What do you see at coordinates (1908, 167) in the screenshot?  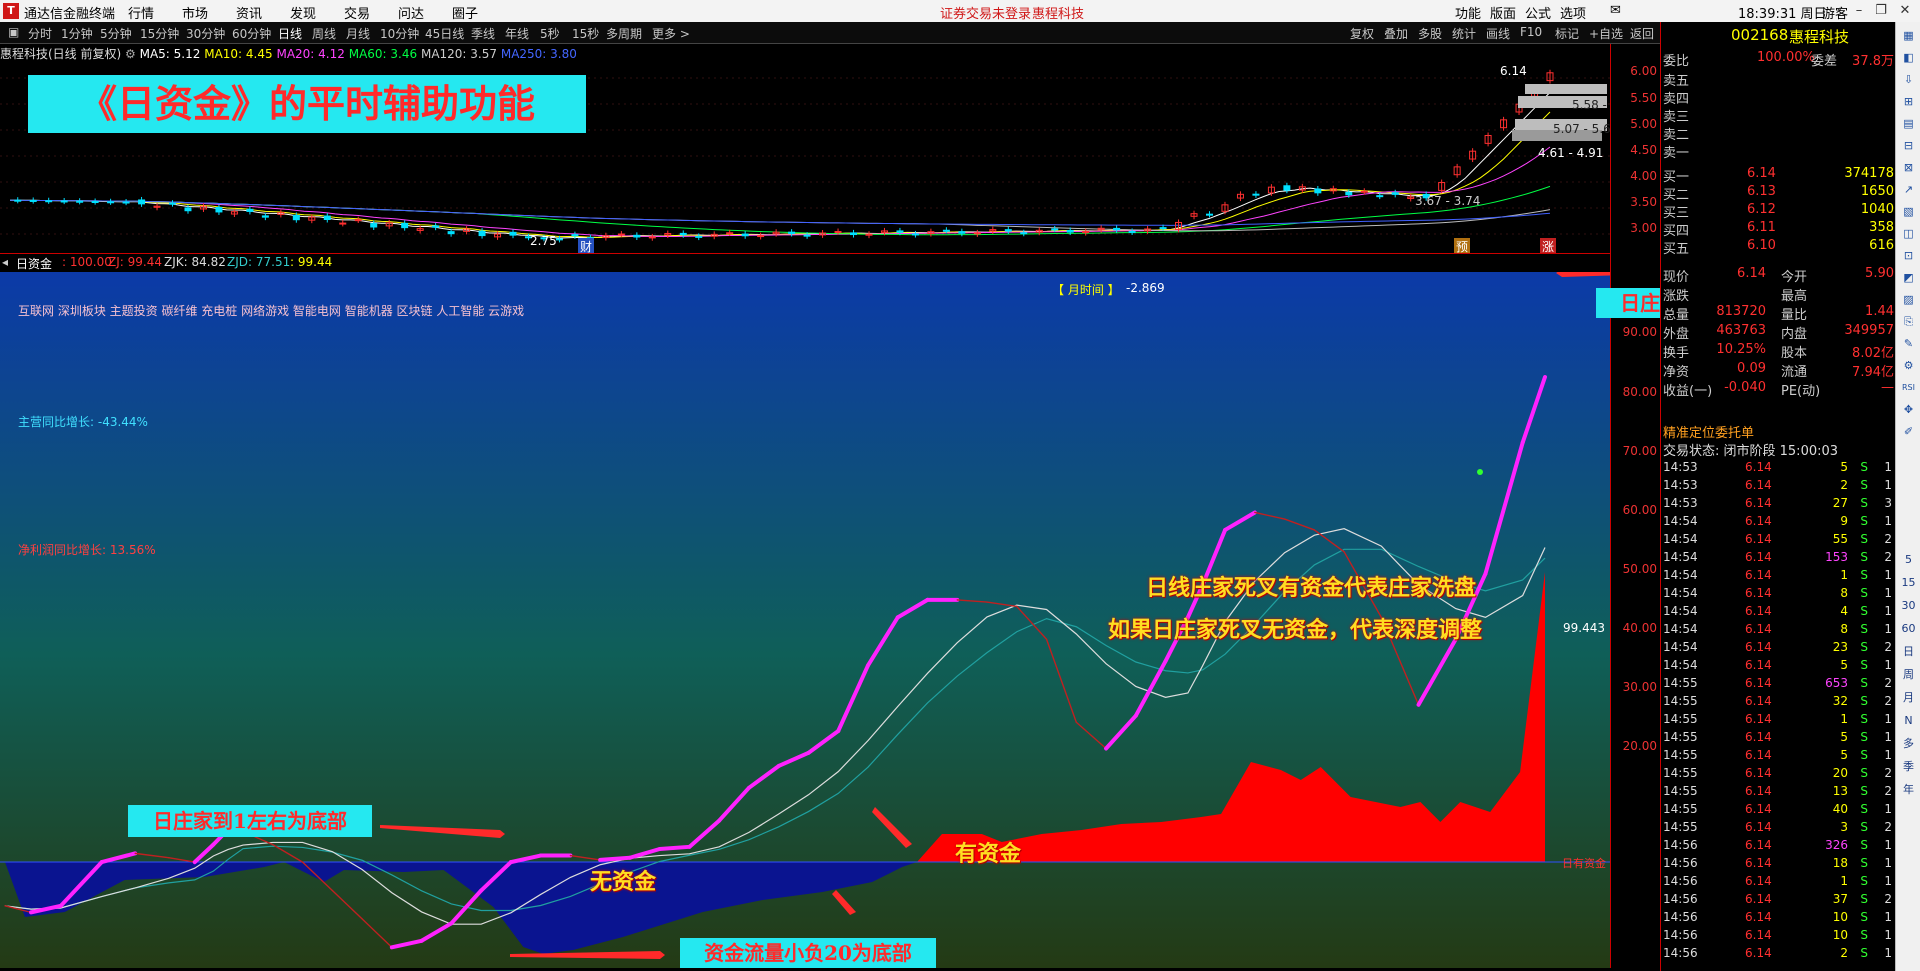 I see `chart-icon: ⊠` at bounding box center [1908, 167].